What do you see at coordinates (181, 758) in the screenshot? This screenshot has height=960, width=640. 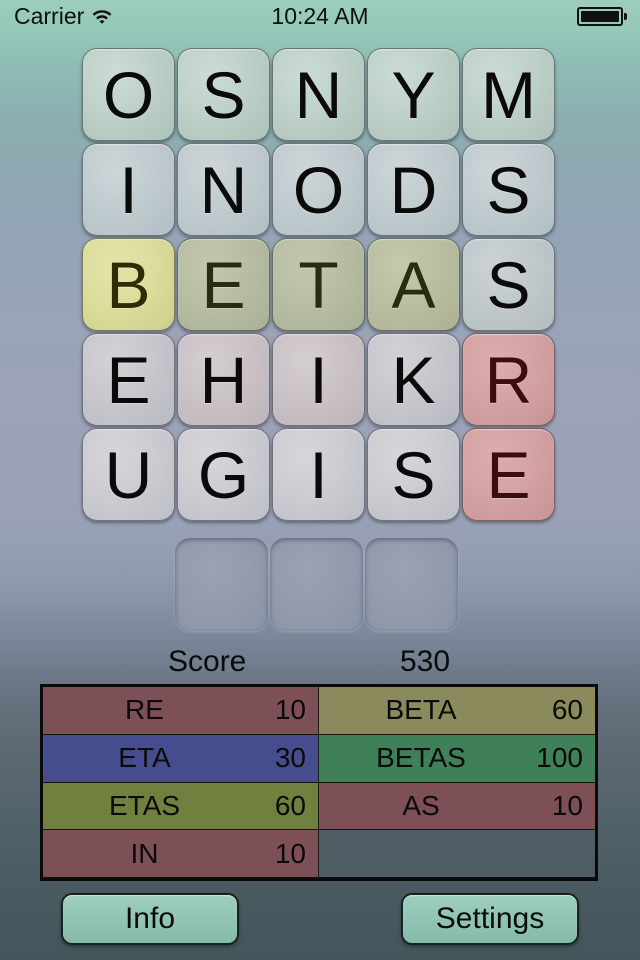 I see `found-word-cell: ETA 30` at bounding box center [181, 758].